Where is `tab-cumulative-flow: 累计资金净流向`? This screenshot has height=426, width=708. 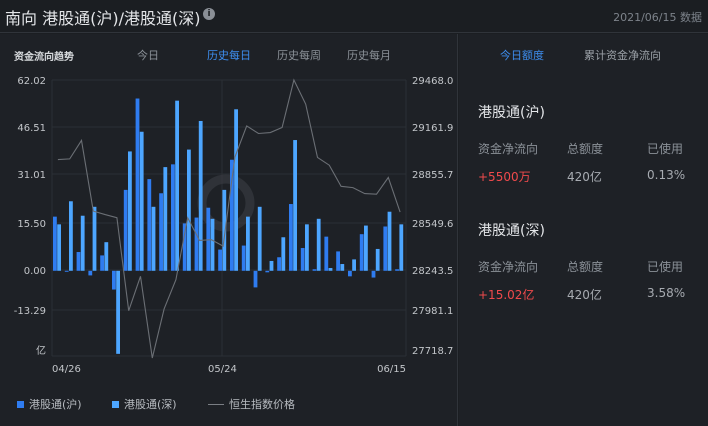
tab-cumulative-flow: 累计资金净流向 is located at coordinates (622, 55).